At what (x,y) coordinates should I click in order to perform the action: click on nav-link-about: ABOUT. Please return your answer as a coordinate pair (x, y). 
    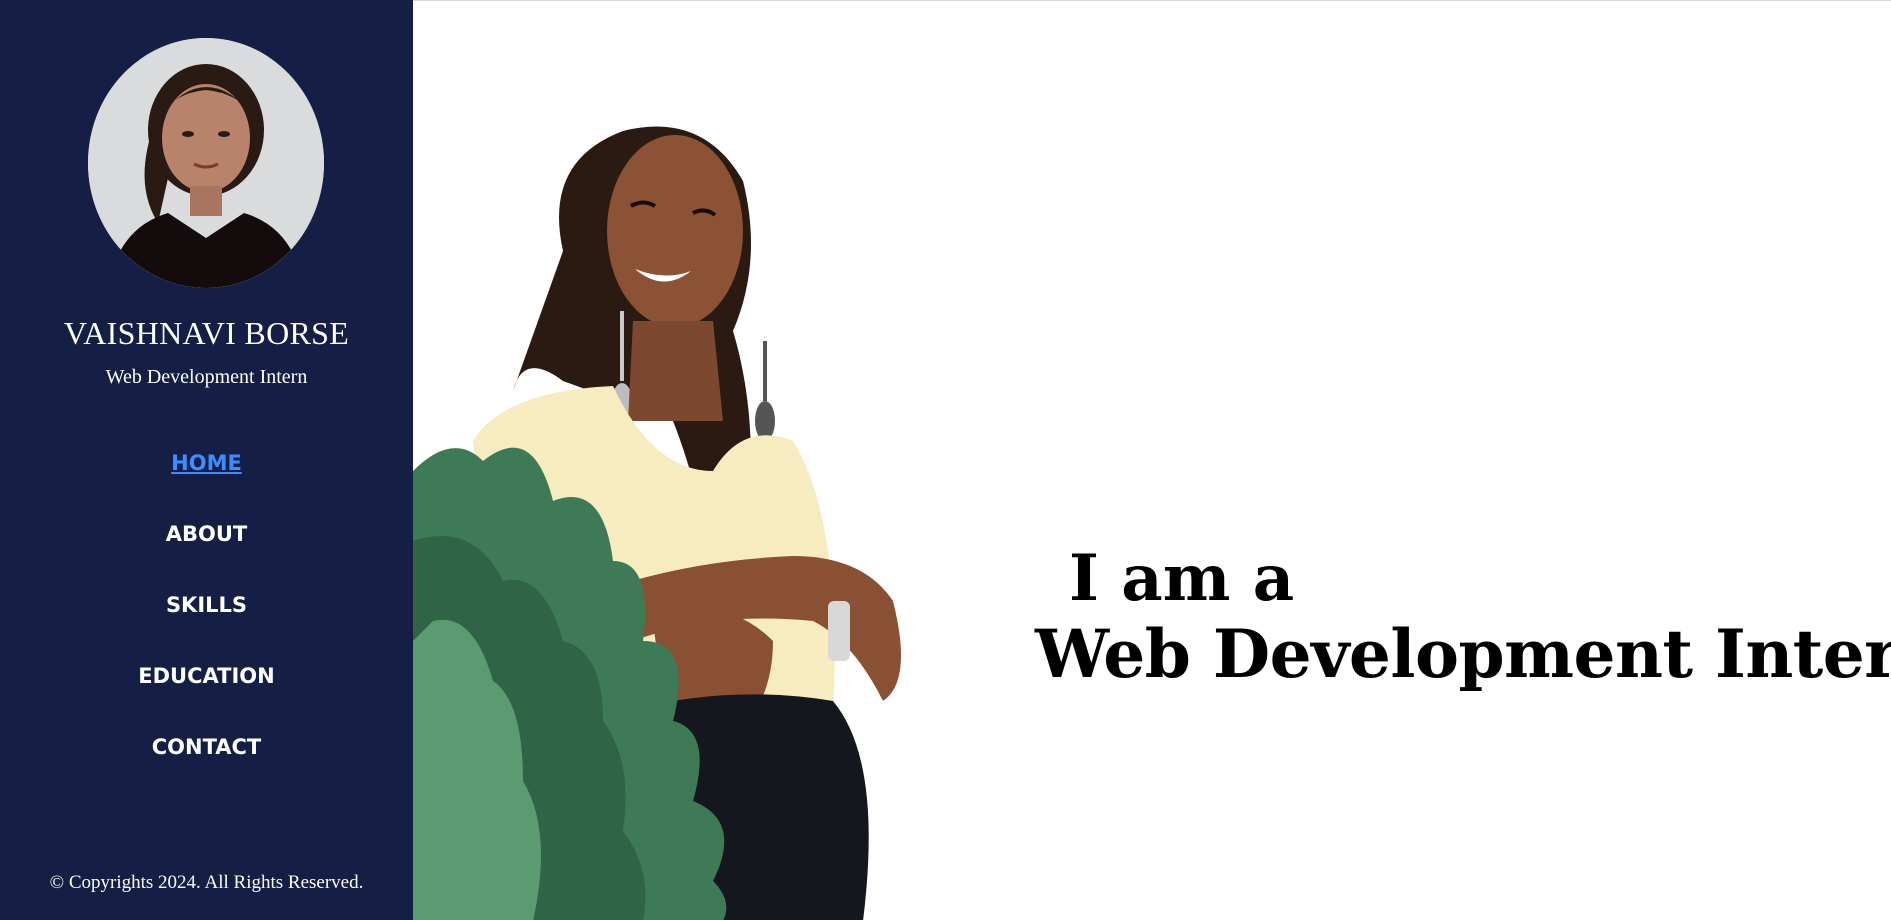
    Looking at the image, I should click on (207, 534).